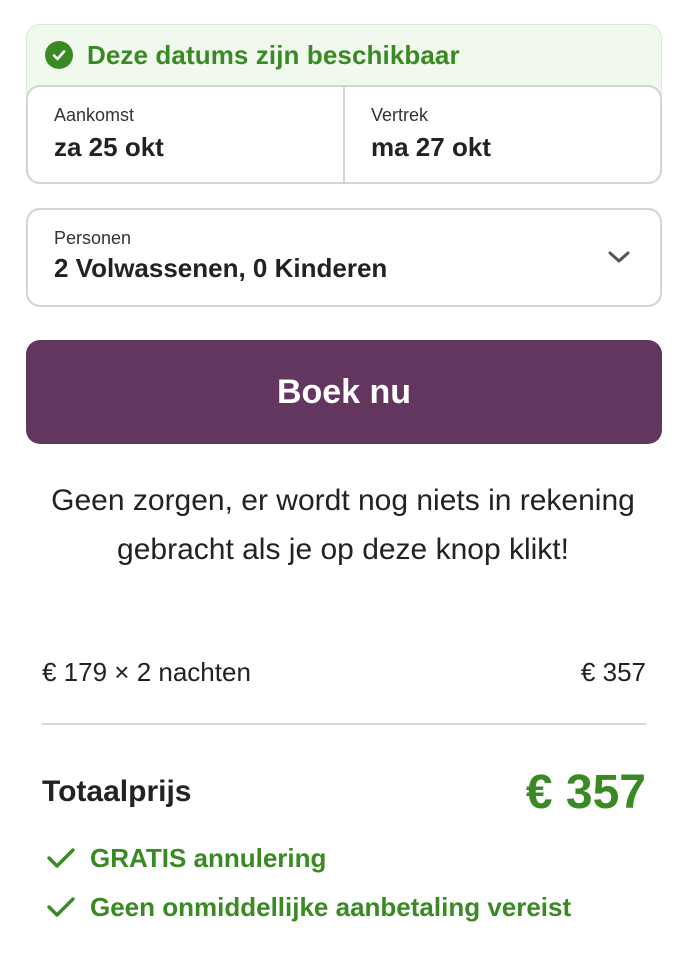 The image size is (686, 966). Describe the element at coordinates (59, 55) in the screenshot. I see `check-circle-icon` at that location.